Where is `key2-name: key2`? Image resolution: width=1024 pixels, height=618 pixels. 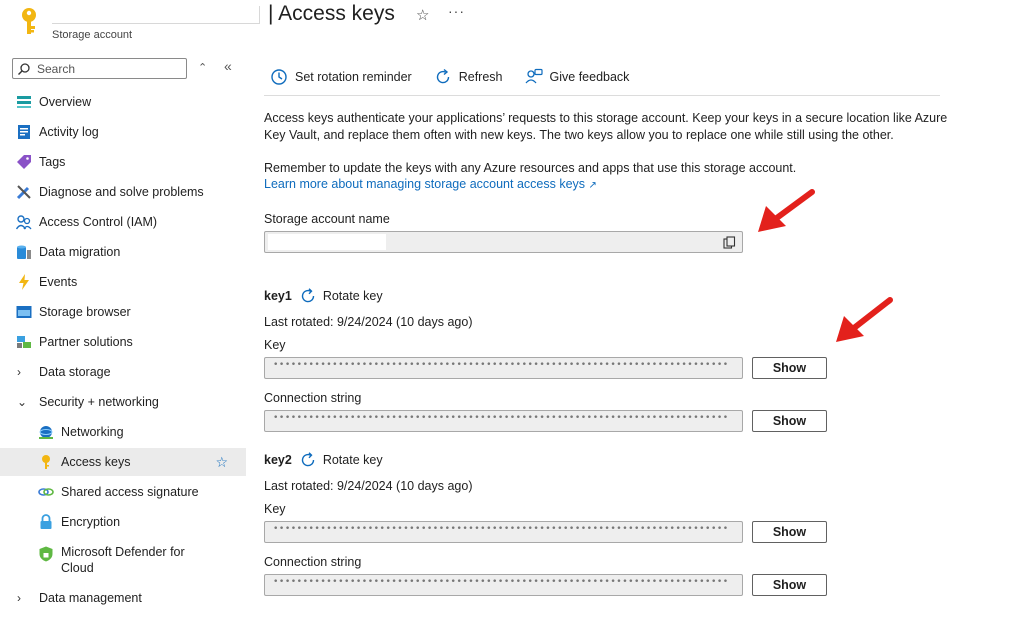 key2-name: key2 is located at coordinates (278, 460).